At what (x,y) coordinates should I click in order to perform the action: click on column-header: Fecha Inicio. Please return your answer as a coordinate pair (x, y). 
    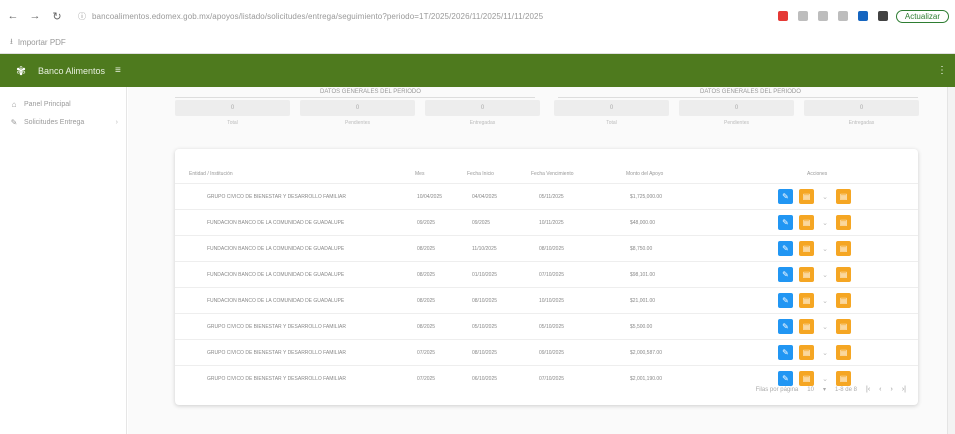
    Looking at the image, I should click on (480, 174).